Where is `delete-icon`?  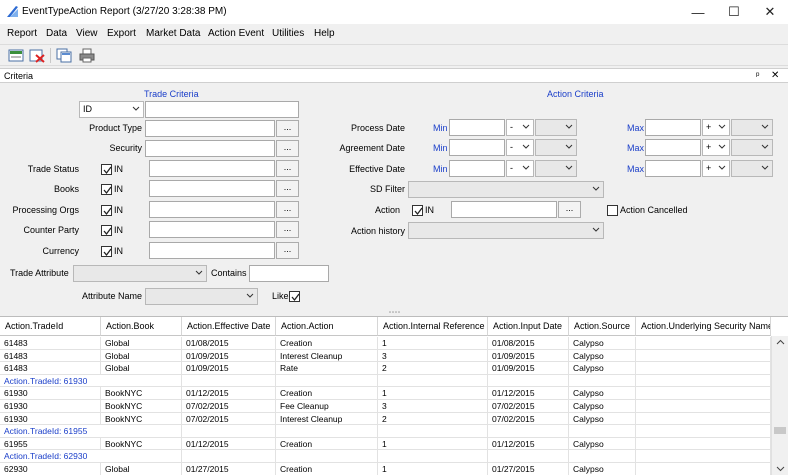
delete-icon is located at coordinates (37, 55).